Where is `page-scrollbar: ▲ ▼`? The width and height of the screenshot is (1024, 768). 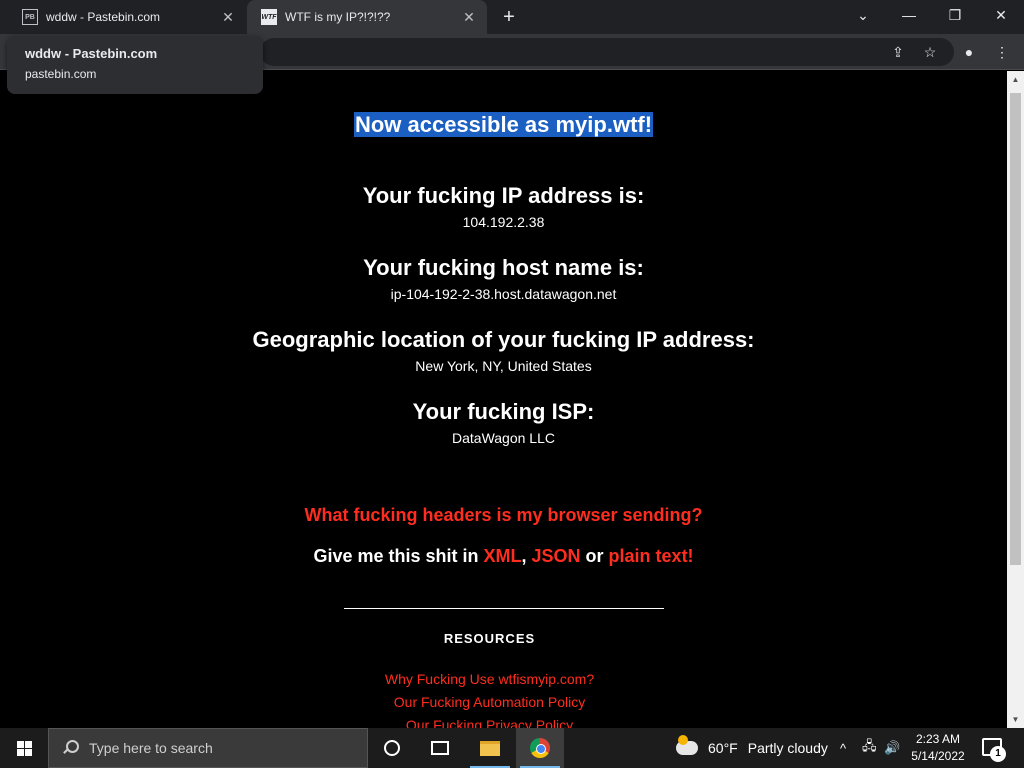 page-scrollbar: ▲ ▼ is located at coordinates (1015, 399).